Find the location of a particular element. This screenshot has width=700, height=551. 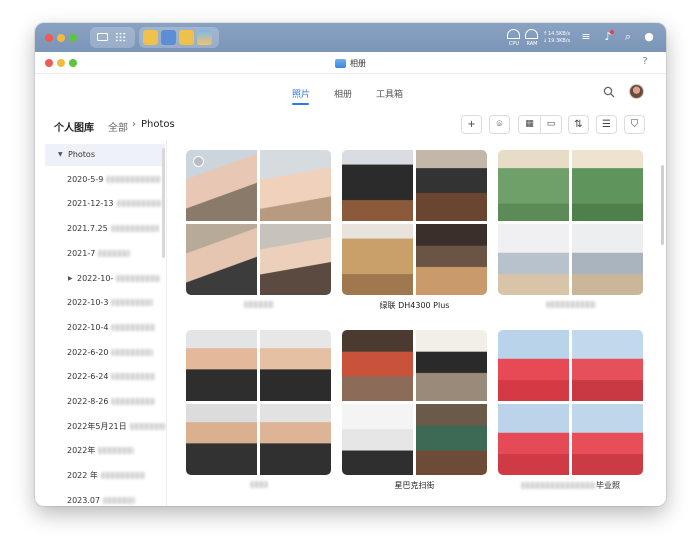

app-minimize-dot is located at coordinates (61, 63).